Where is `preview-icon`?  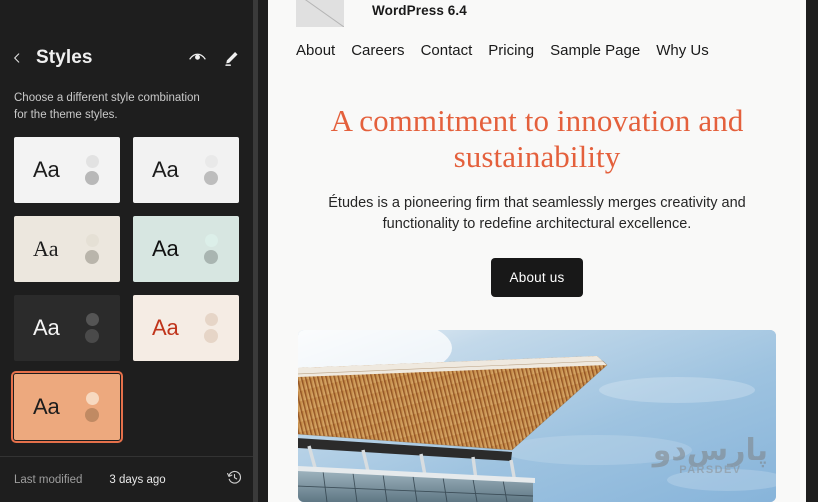
preview-icon is located at coordinates (197, 58).